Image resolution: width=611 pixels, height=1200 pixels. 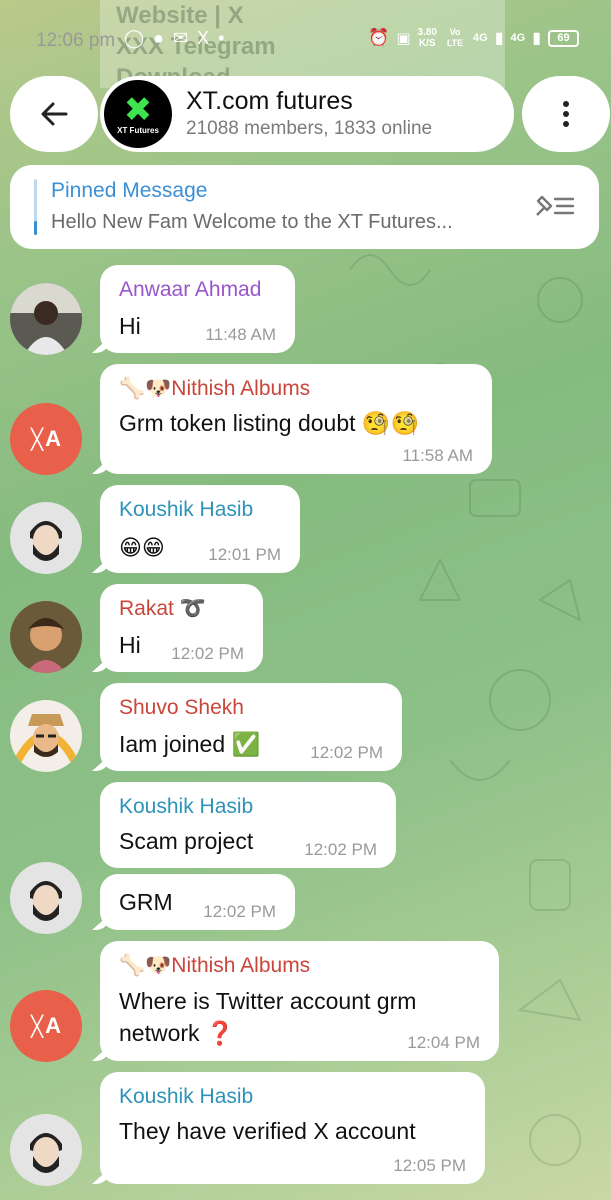 I want to click on message-text: Grm token listing doubt 🧐🧐, so click(x=269, y=423).